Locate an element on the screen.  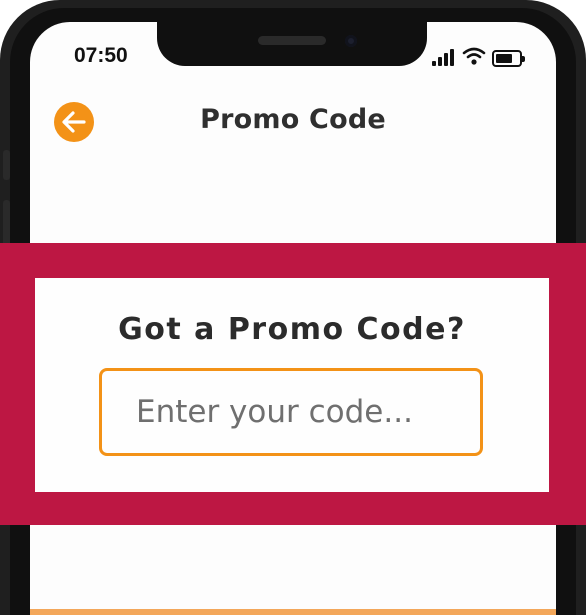
cellular-signal-icon is located at coordinates (444, 57).